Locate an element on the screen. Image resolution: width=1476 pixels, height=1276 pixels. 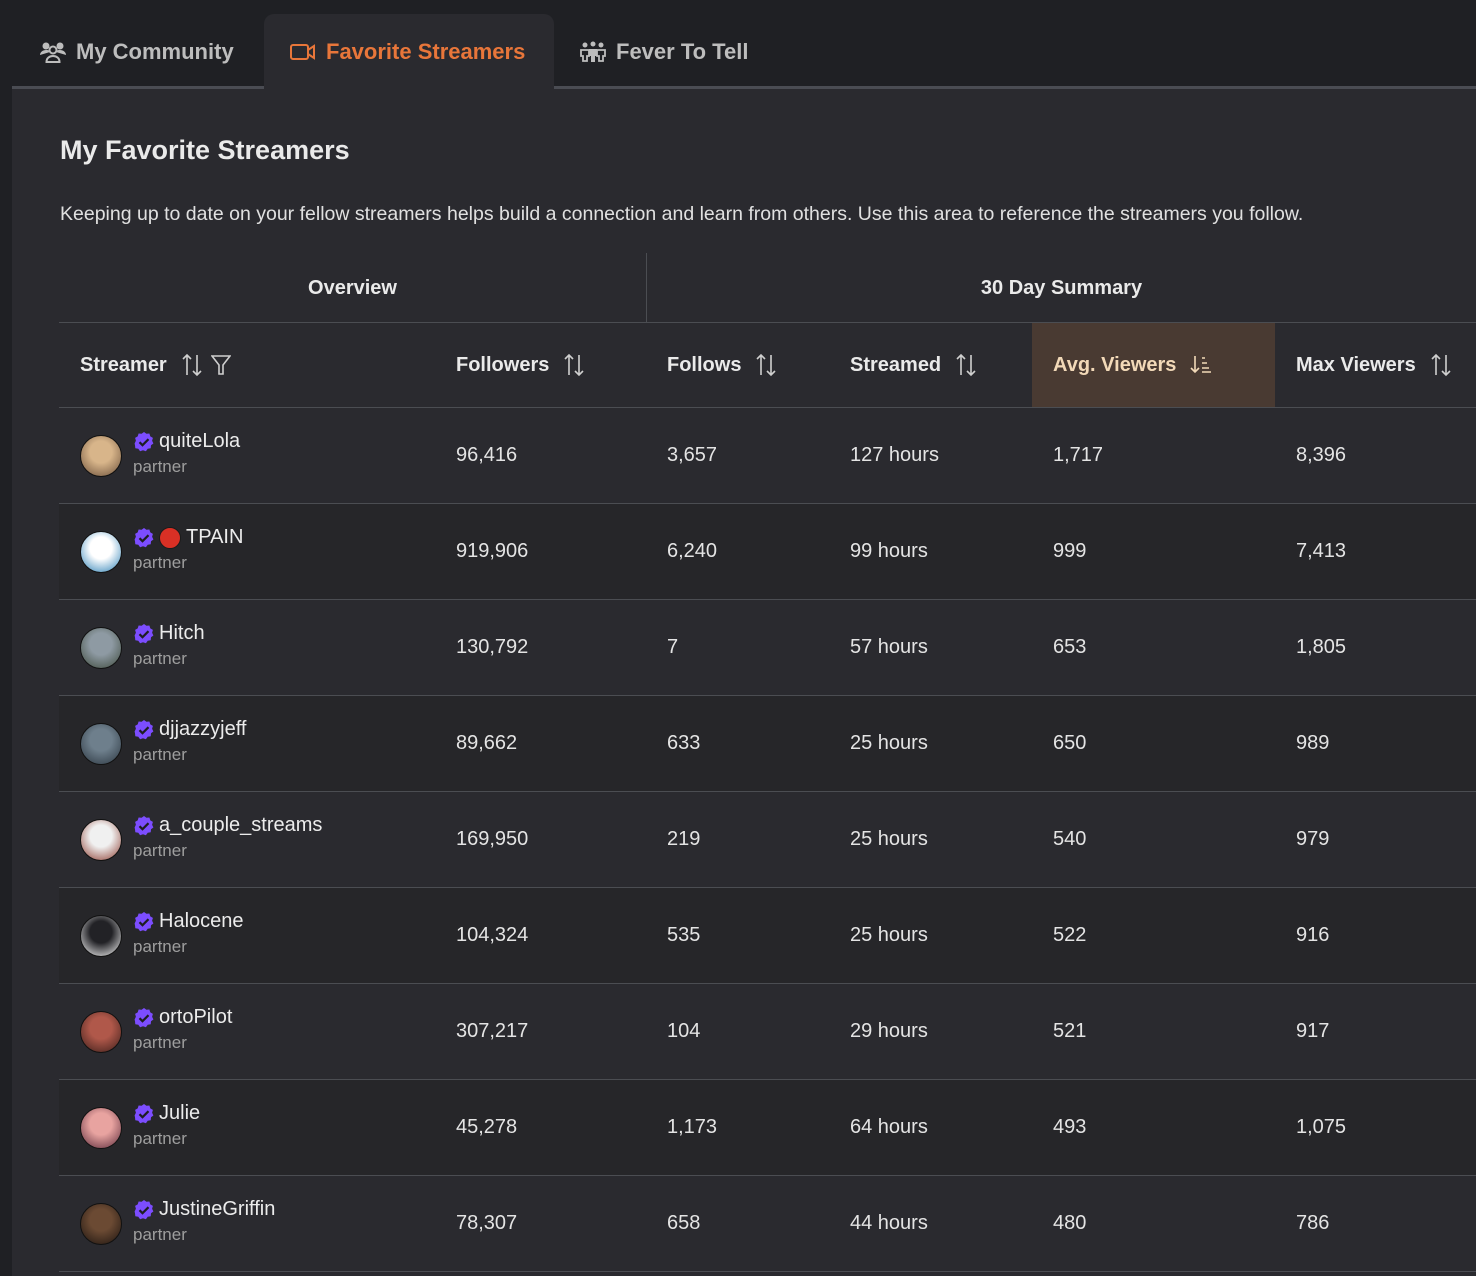
cell-avg-viewers: 653 is located at coordinates (1070, 647).